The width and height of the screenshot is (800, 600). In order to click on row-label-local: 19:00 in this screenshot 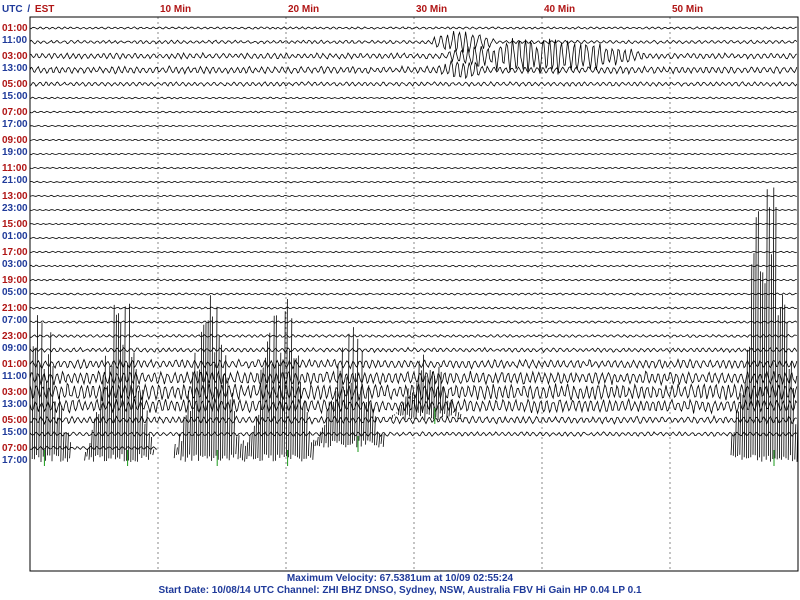, I will do `click(15, 152)`.